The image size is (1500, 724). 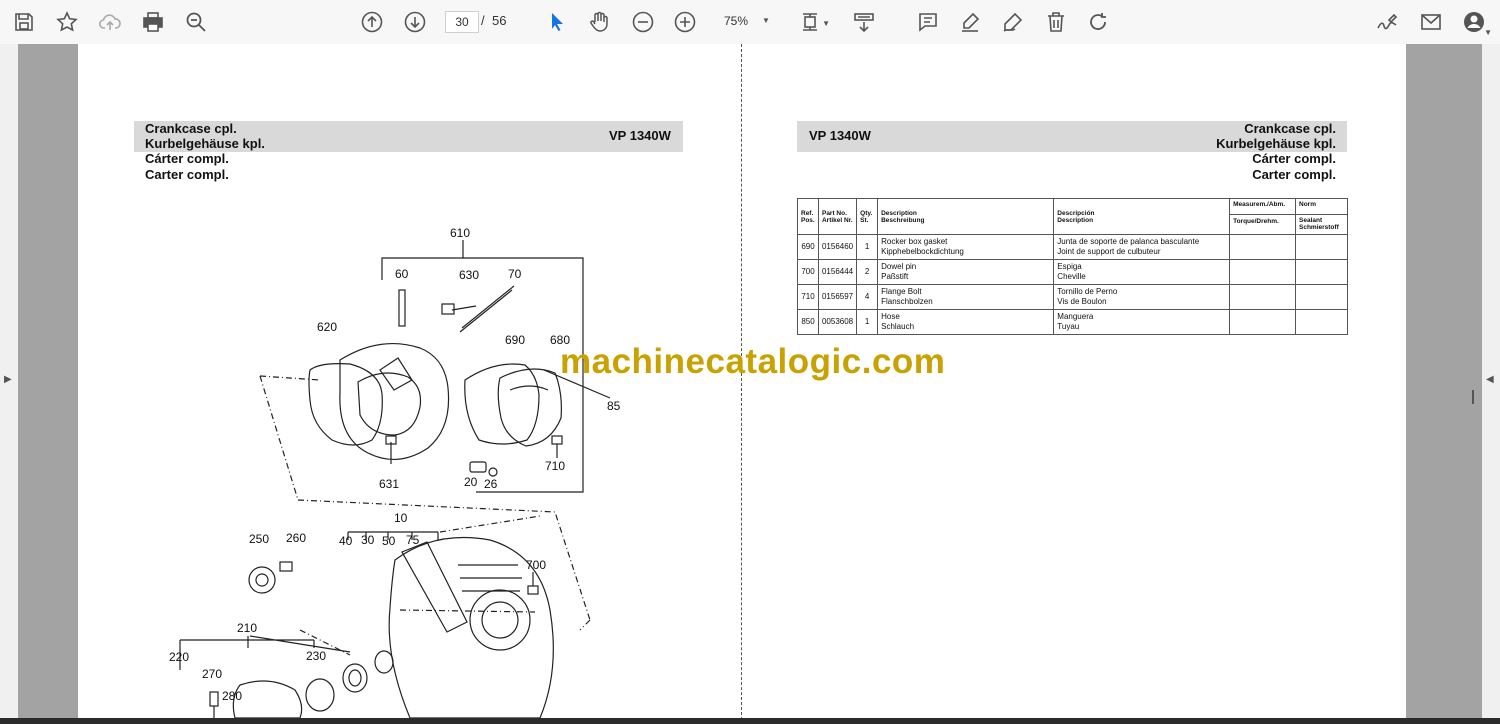 I want to click on zoom-search-icon, so click(x=196, y=22).